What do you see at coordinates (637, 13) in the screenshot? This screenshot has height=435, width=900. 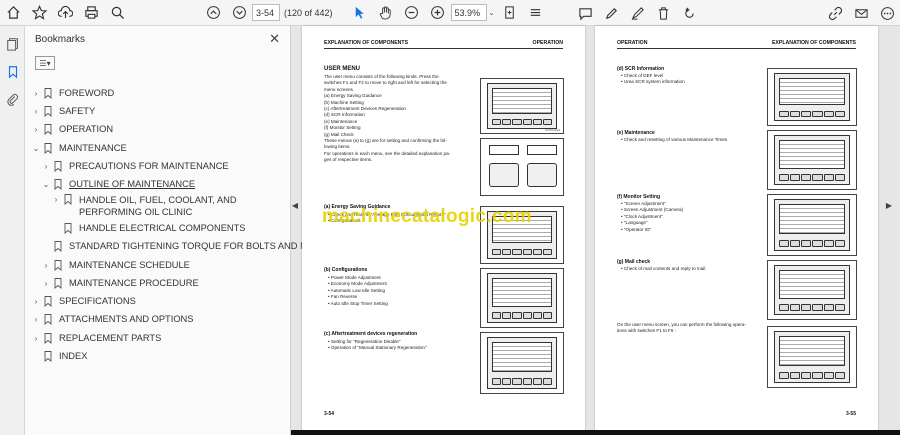 I see `draw-icon` at bounding box center [637, 13].